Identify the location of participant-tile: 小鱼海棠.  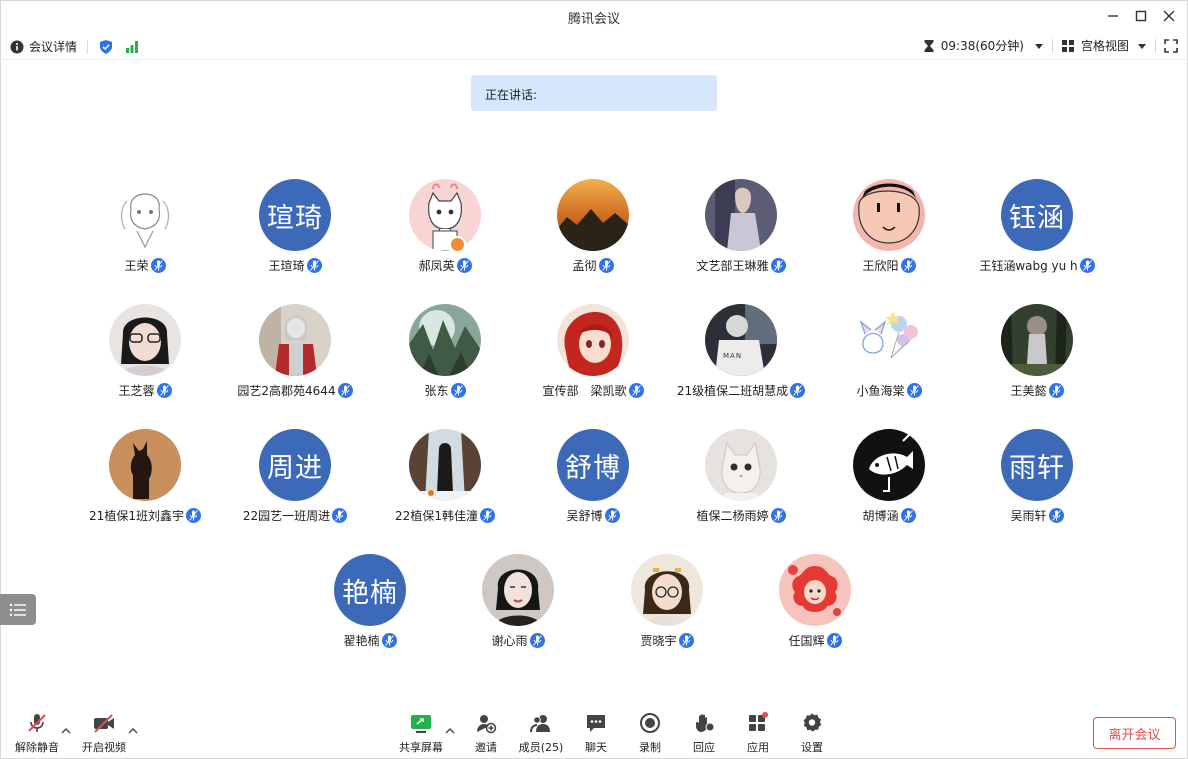
(889, 354).